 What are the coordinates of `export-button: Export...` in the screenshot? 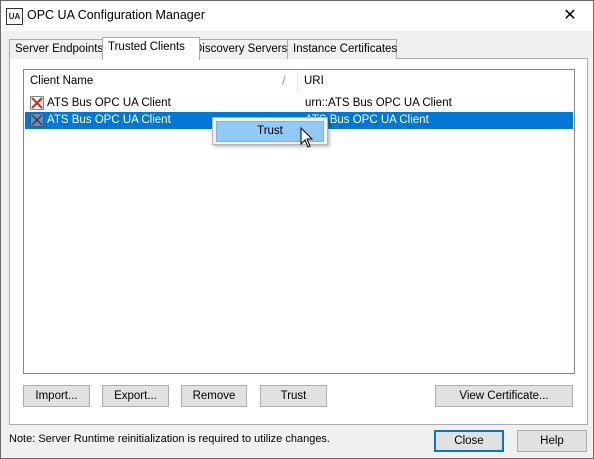 It's located at (135, 396).